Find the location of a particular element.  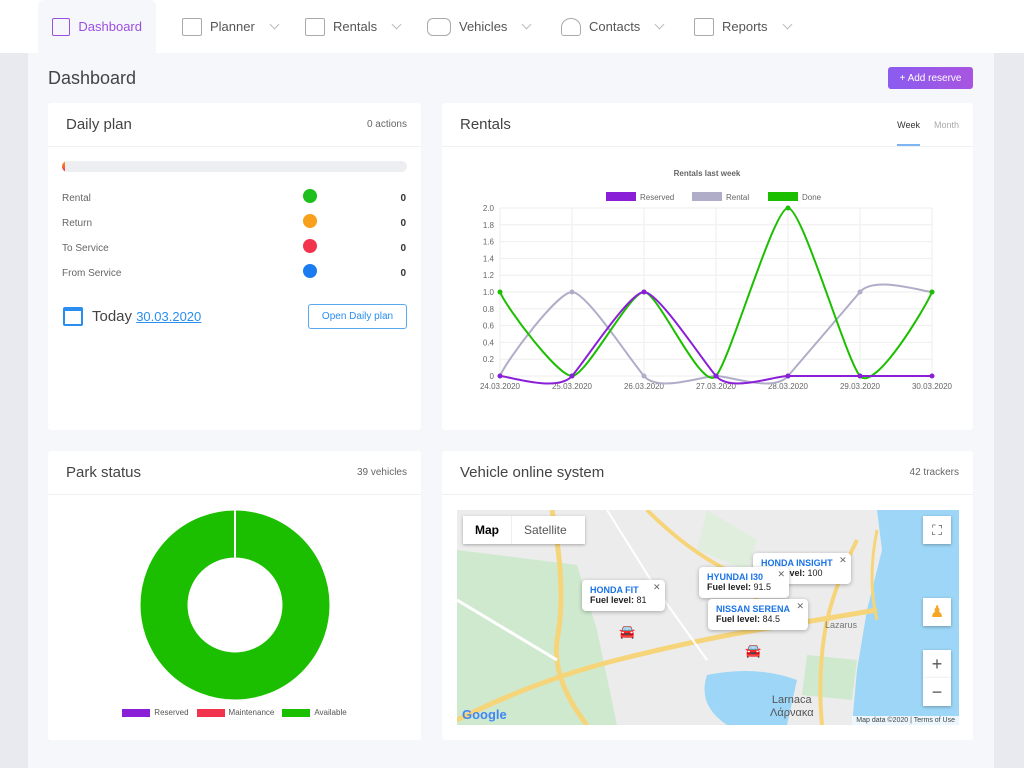

card-title: Park status is located at coordinates (104, 472).